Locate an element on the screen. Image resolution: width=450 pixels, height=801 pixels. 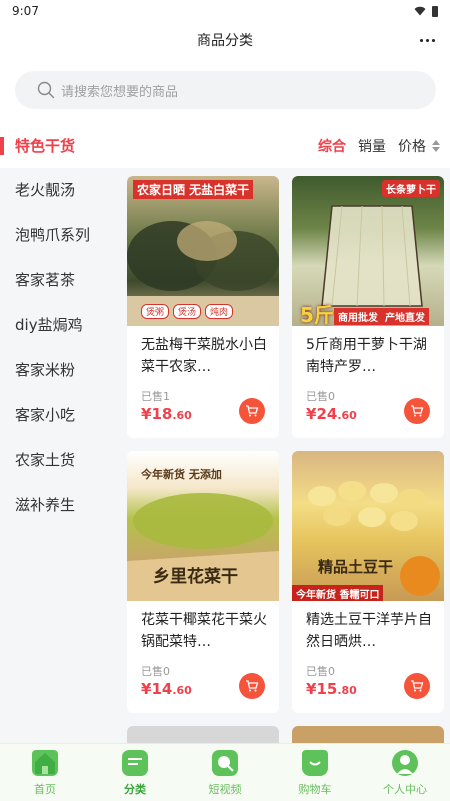
tab-label: 短视频 is located at coordinates (225, 789).